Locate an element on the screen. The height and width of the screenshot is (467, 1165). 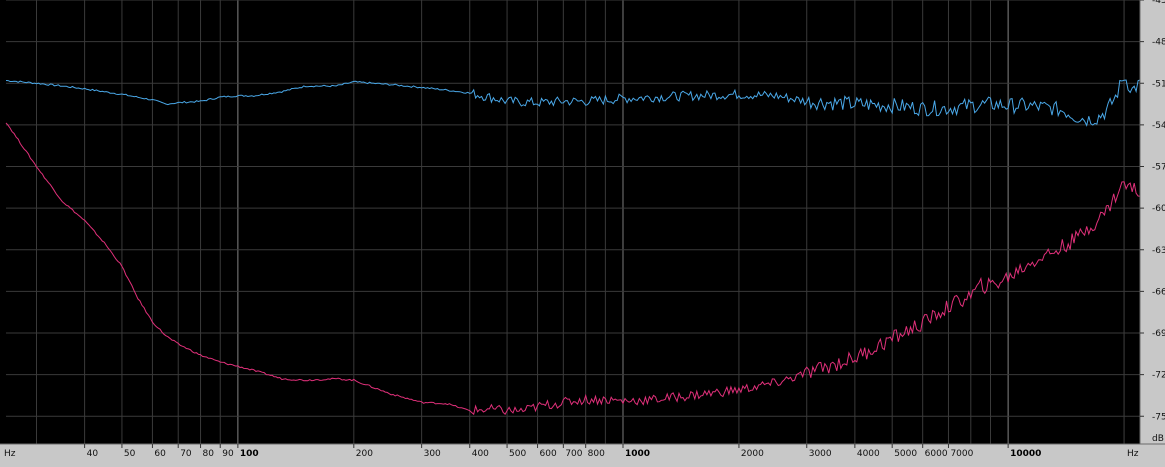
y-tick-label: -75 is located at coordinates (1158, 417).